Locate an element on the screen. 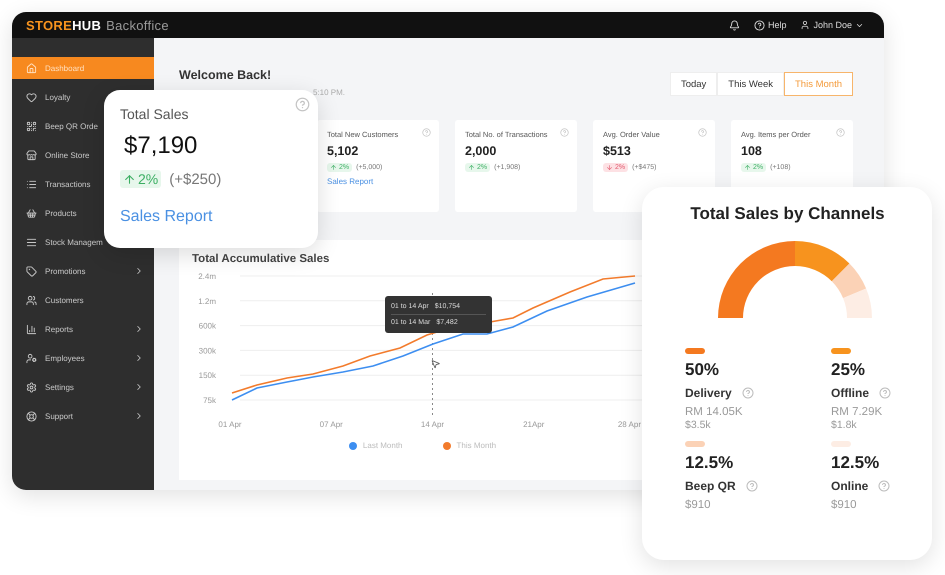 The height and width of the screenshot is (575, 945). legend-label: This Month is located at coordinates (476, 445).